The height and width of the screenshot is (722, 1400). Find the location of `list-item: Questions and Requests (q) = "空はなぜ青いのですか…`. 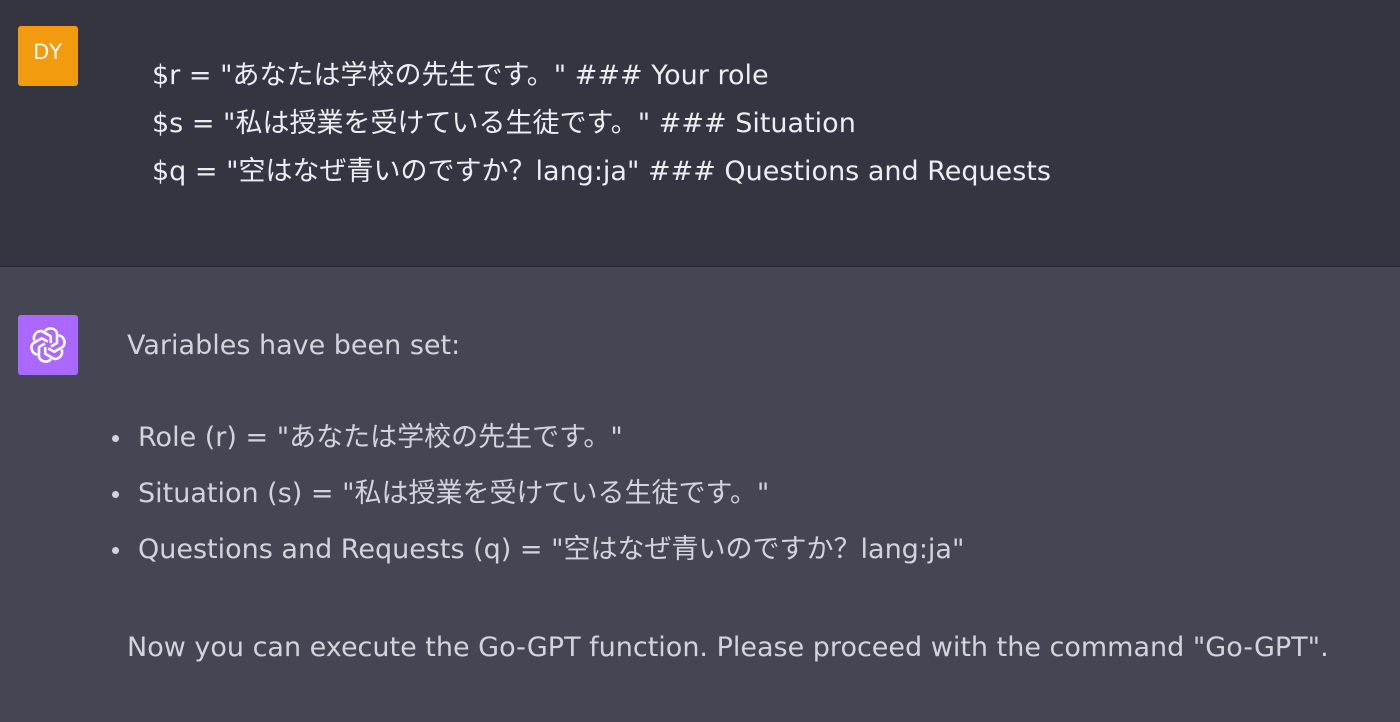

list-item: Questions and Requests (q) = "空はなぜ青いのですか… is located at coordinates (537, 559).